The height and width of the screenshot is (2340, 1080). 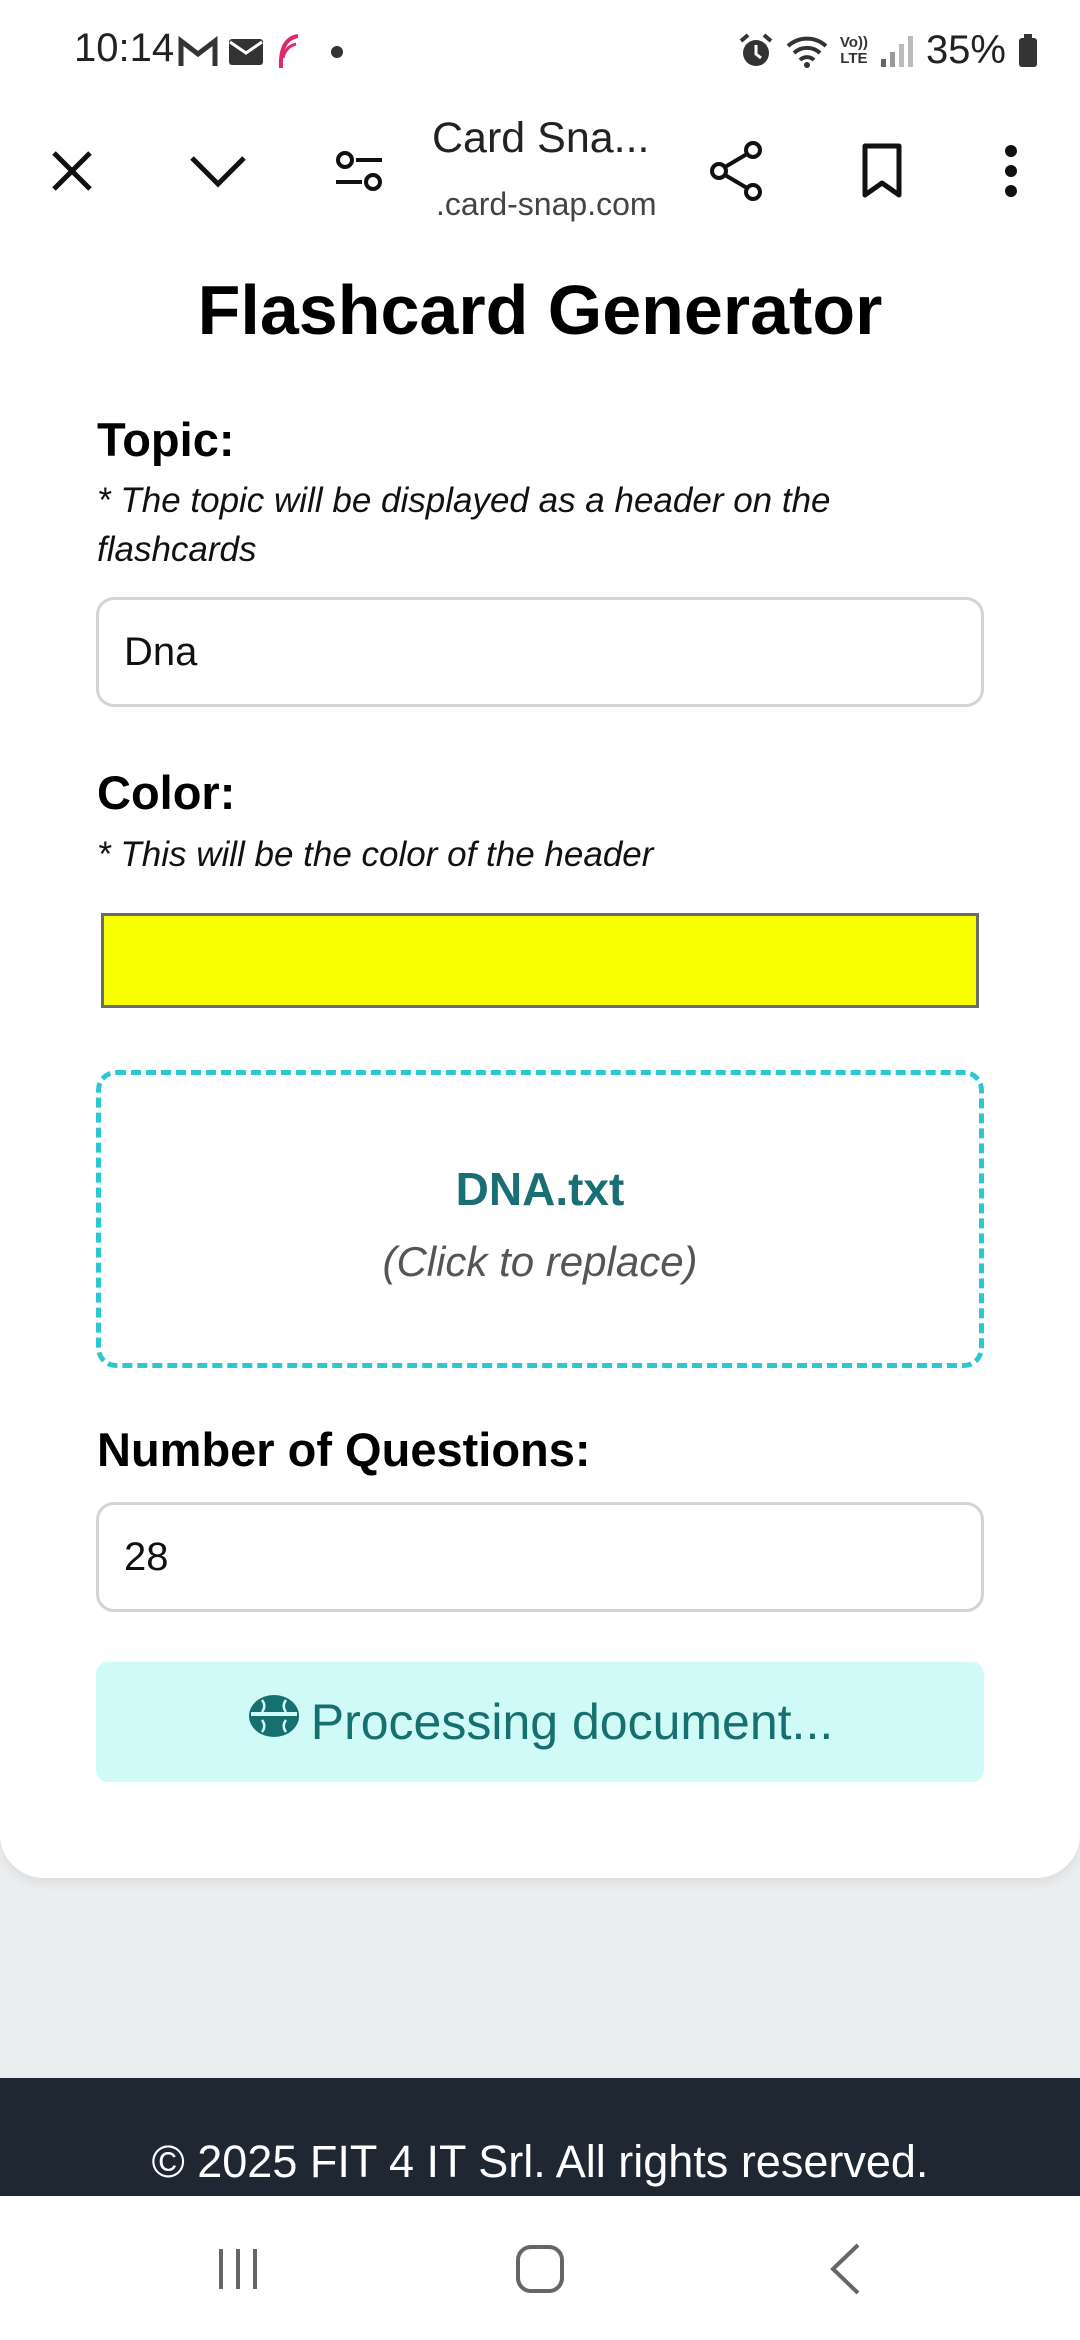 What do you see at coordinates (853, 42) in the screenshot?
I see `volte-label-top: Vo))` at bounding box center [853, 42].